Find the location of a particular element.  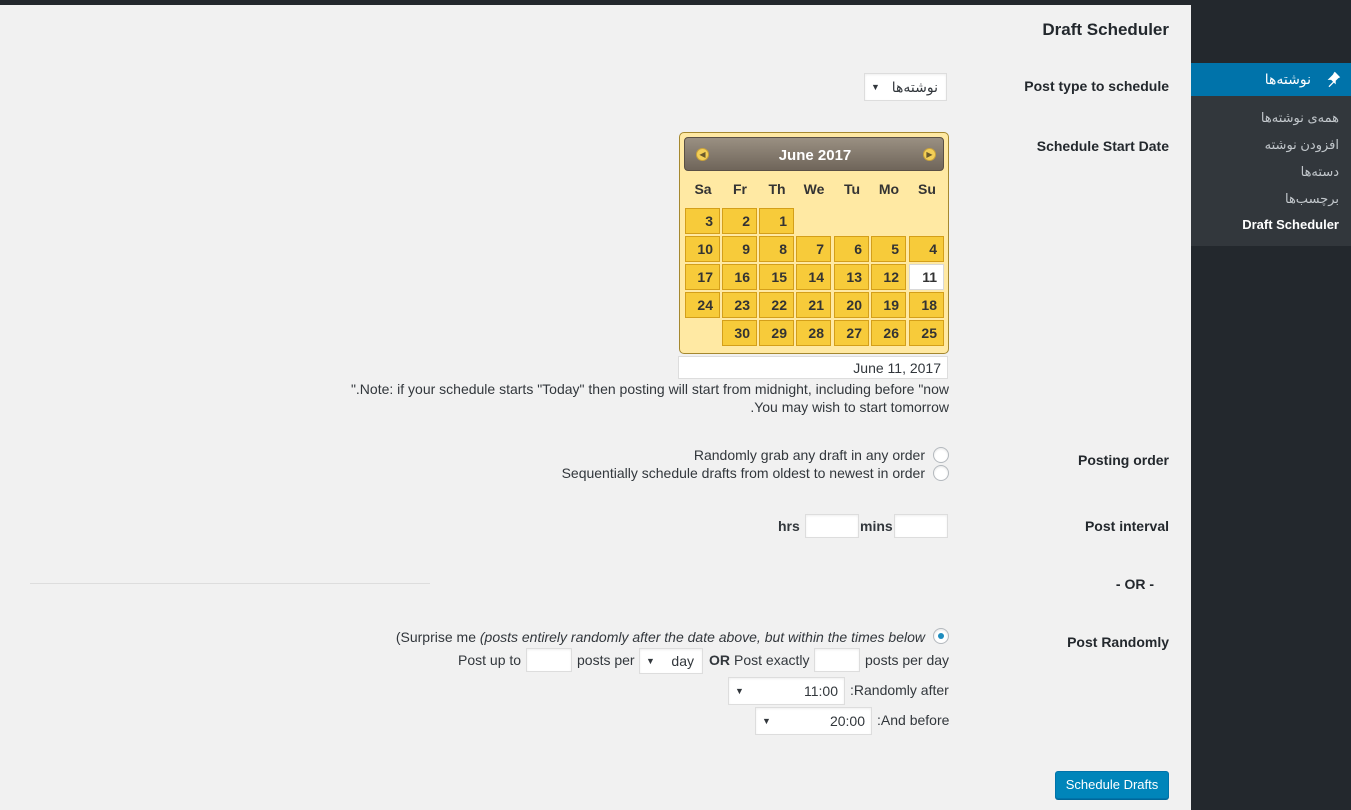

admin-top-bar is located at coordinates (675, 2).